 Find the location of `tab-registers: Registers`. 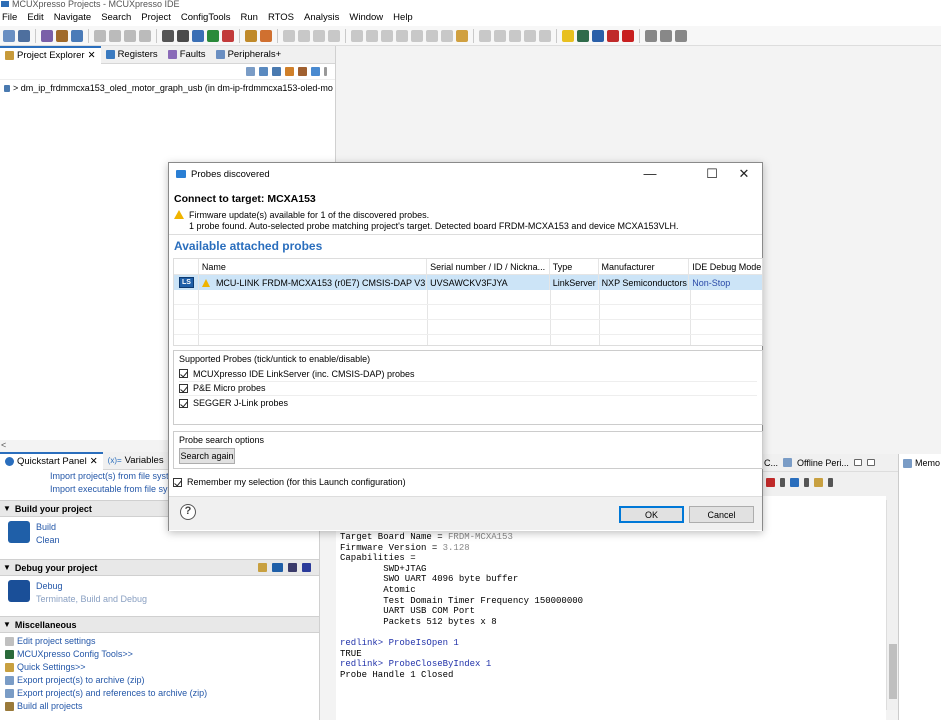

tab-registers: Registers is located at coordinates (132, 55).